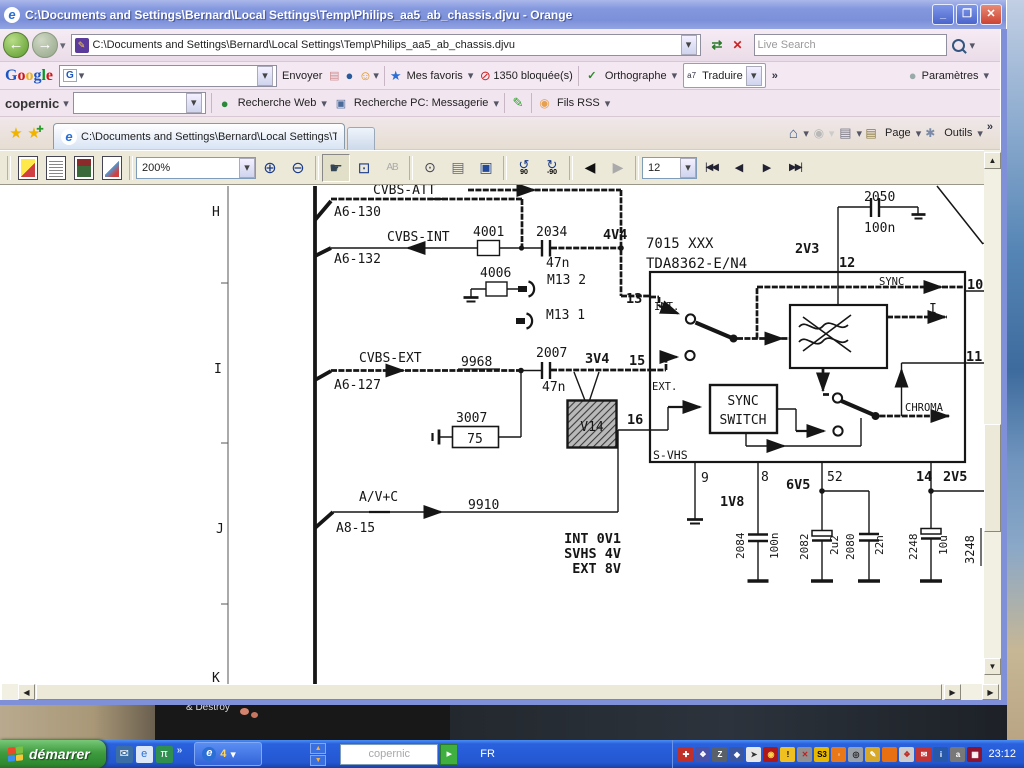 The image size is (1024, 768). Describe the element at coordinates (873, 754) in the screenshot. I see `tablet-pen-icon: ✎` at that location.